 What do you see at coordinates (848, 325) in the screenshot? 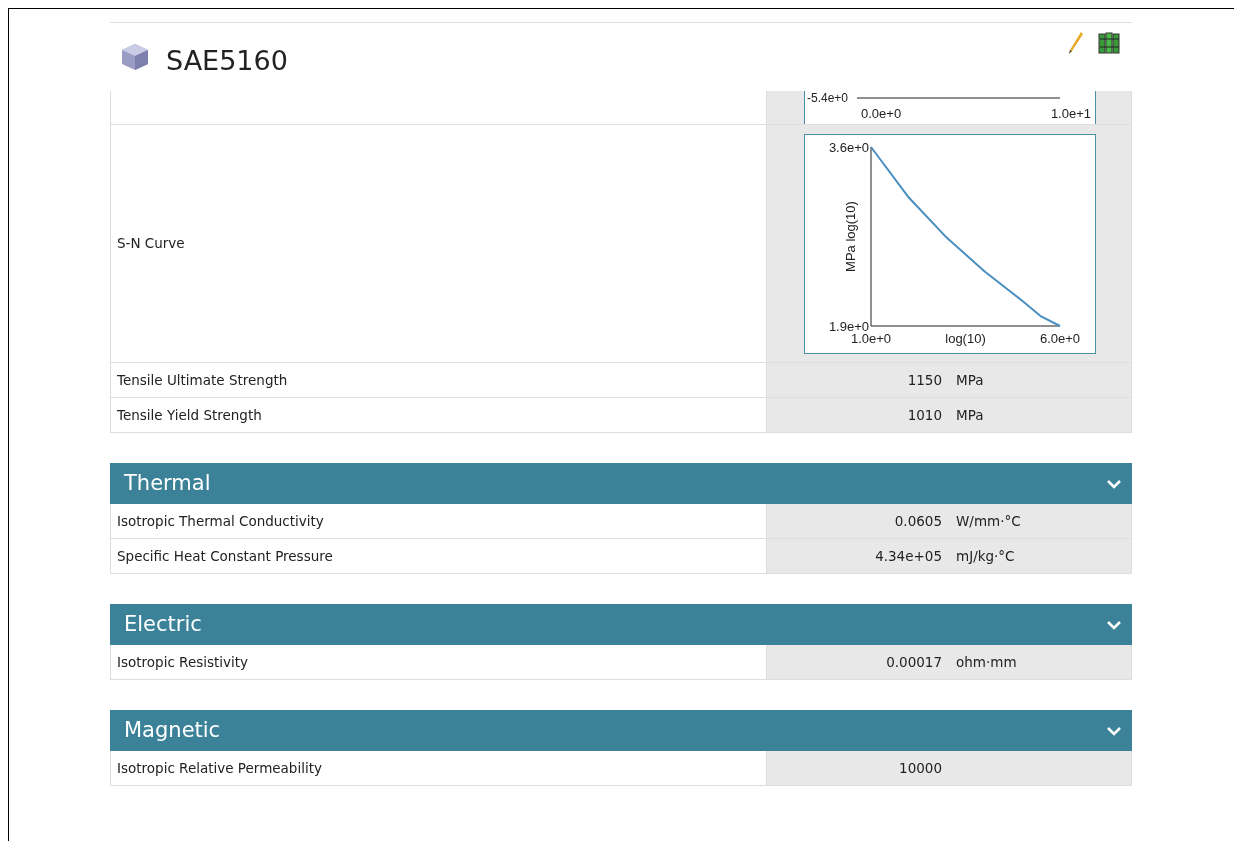
I see `tick-label: 1.9e+0` at bounding box center [848, 325].